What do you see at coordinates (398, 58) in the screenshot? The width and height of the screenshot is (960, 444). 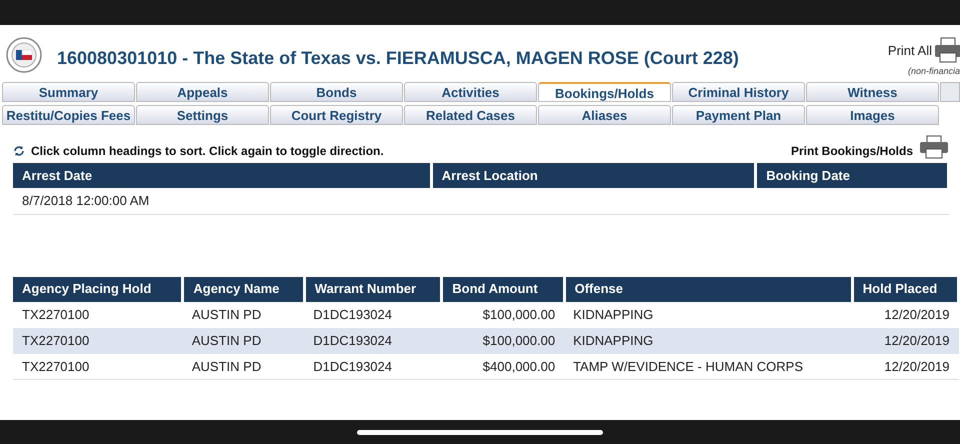 I see `case-title: 160080301010 - The State of Texas vs. FIERAMUSCA, MAGEN ROSE (Court 228)` at bounding box center [398, 58].